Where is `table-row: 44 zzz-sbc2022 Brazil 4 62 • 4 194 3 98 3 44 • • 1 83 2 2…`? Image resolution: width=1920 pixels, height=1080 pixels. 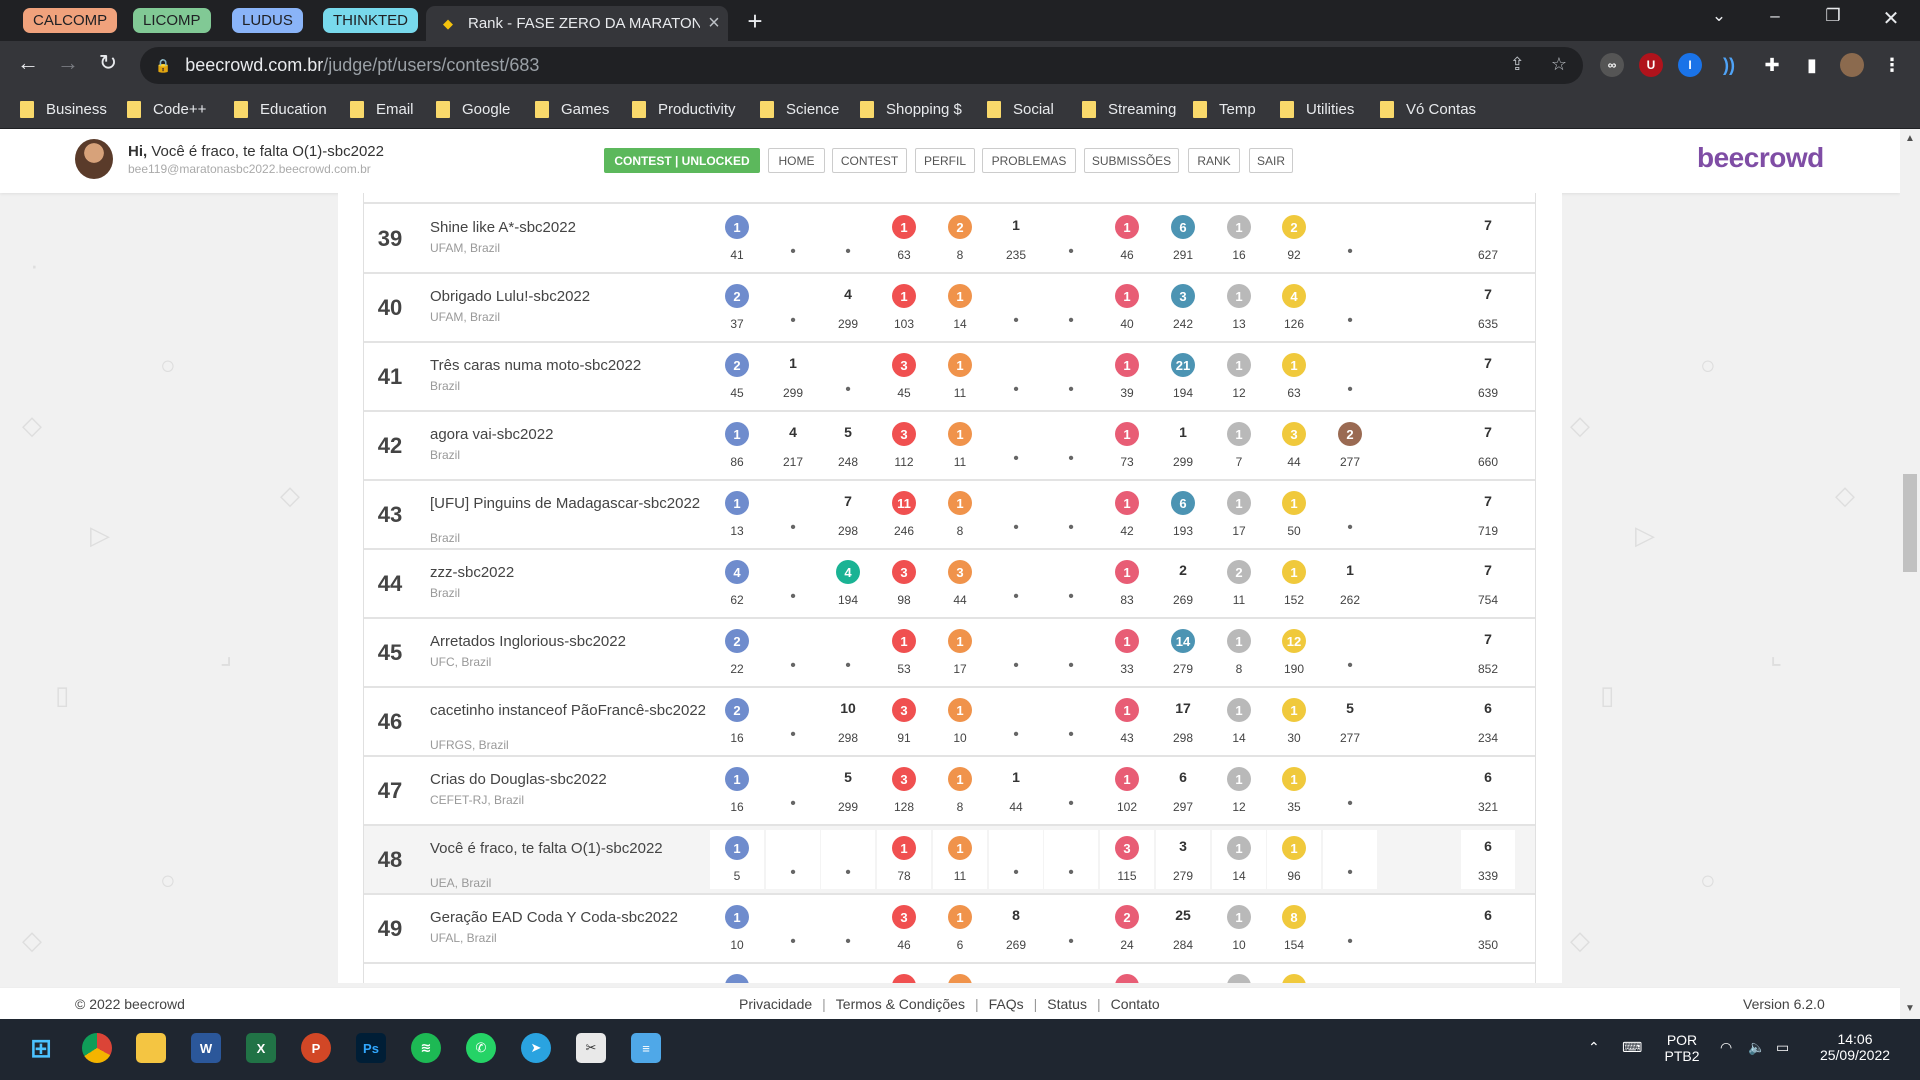
table-row: 44 zzz-sbc2022 Brazil 4 62 • 4 194 3 98 3 44 • • 1 83 2 2… is located at coordinates (949, 584).